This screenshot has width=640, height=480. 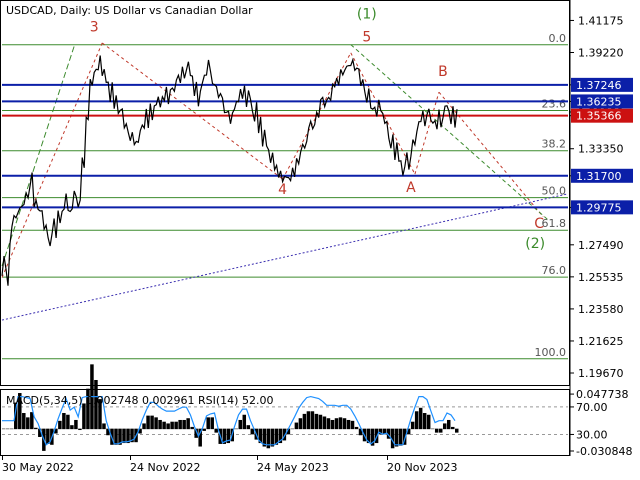 What do you see at coordinates (554, 223) in the screenshot?
I see `fib-label-4: 61.8` at bounding box center [554, 223].